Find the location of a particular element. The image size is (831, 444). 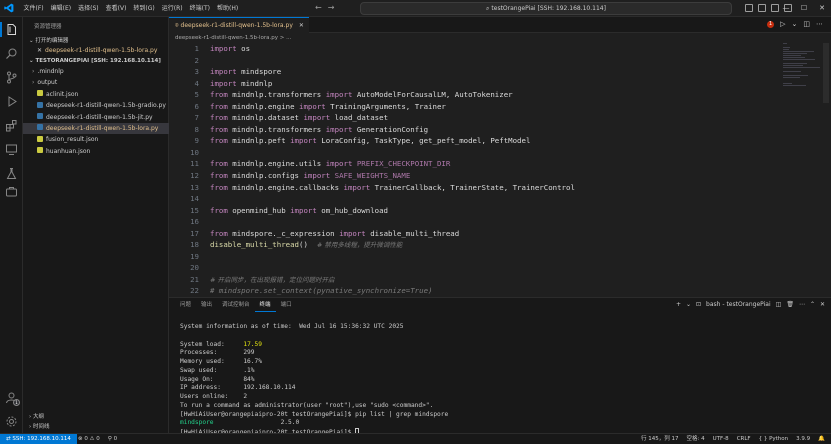

extensions-icon is located at coordinates (11, 125).